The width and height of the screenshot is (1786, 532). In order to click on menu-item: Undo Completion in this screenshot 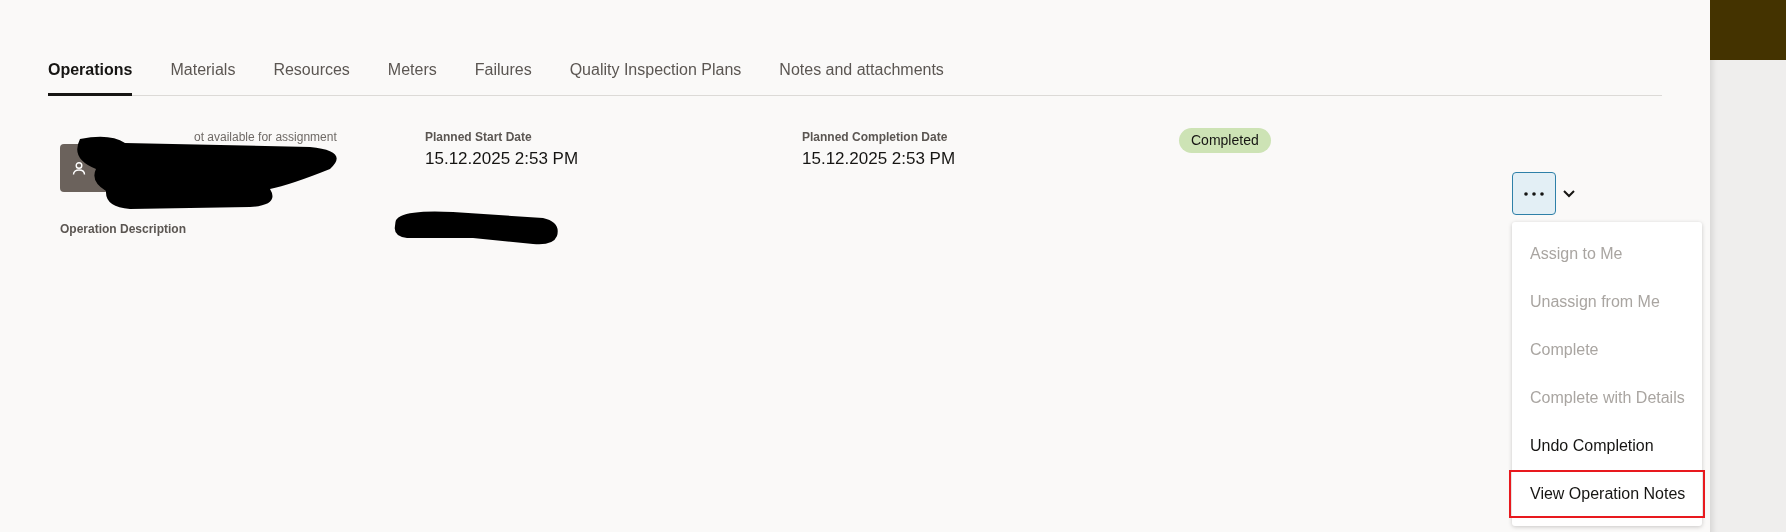, I will do `click(1607, 446)`.